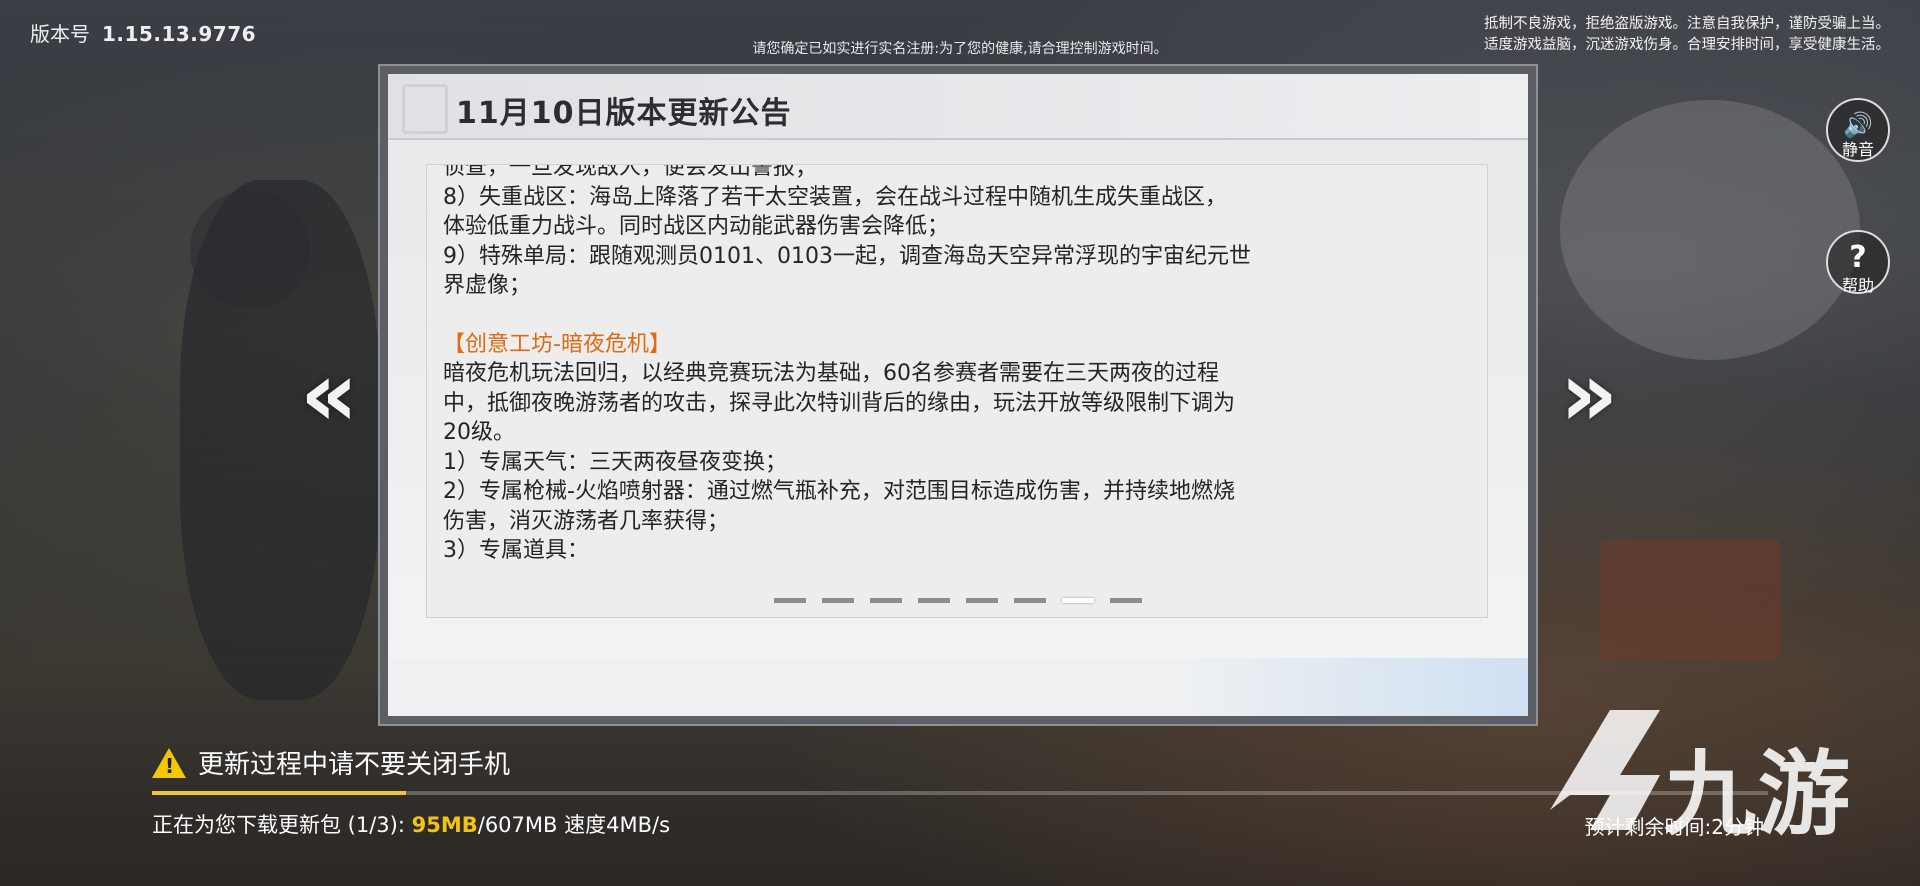  Describe the element at coordinates (444, 825) in the screenshot. I see `downloaded-size: 95MB` at that location.